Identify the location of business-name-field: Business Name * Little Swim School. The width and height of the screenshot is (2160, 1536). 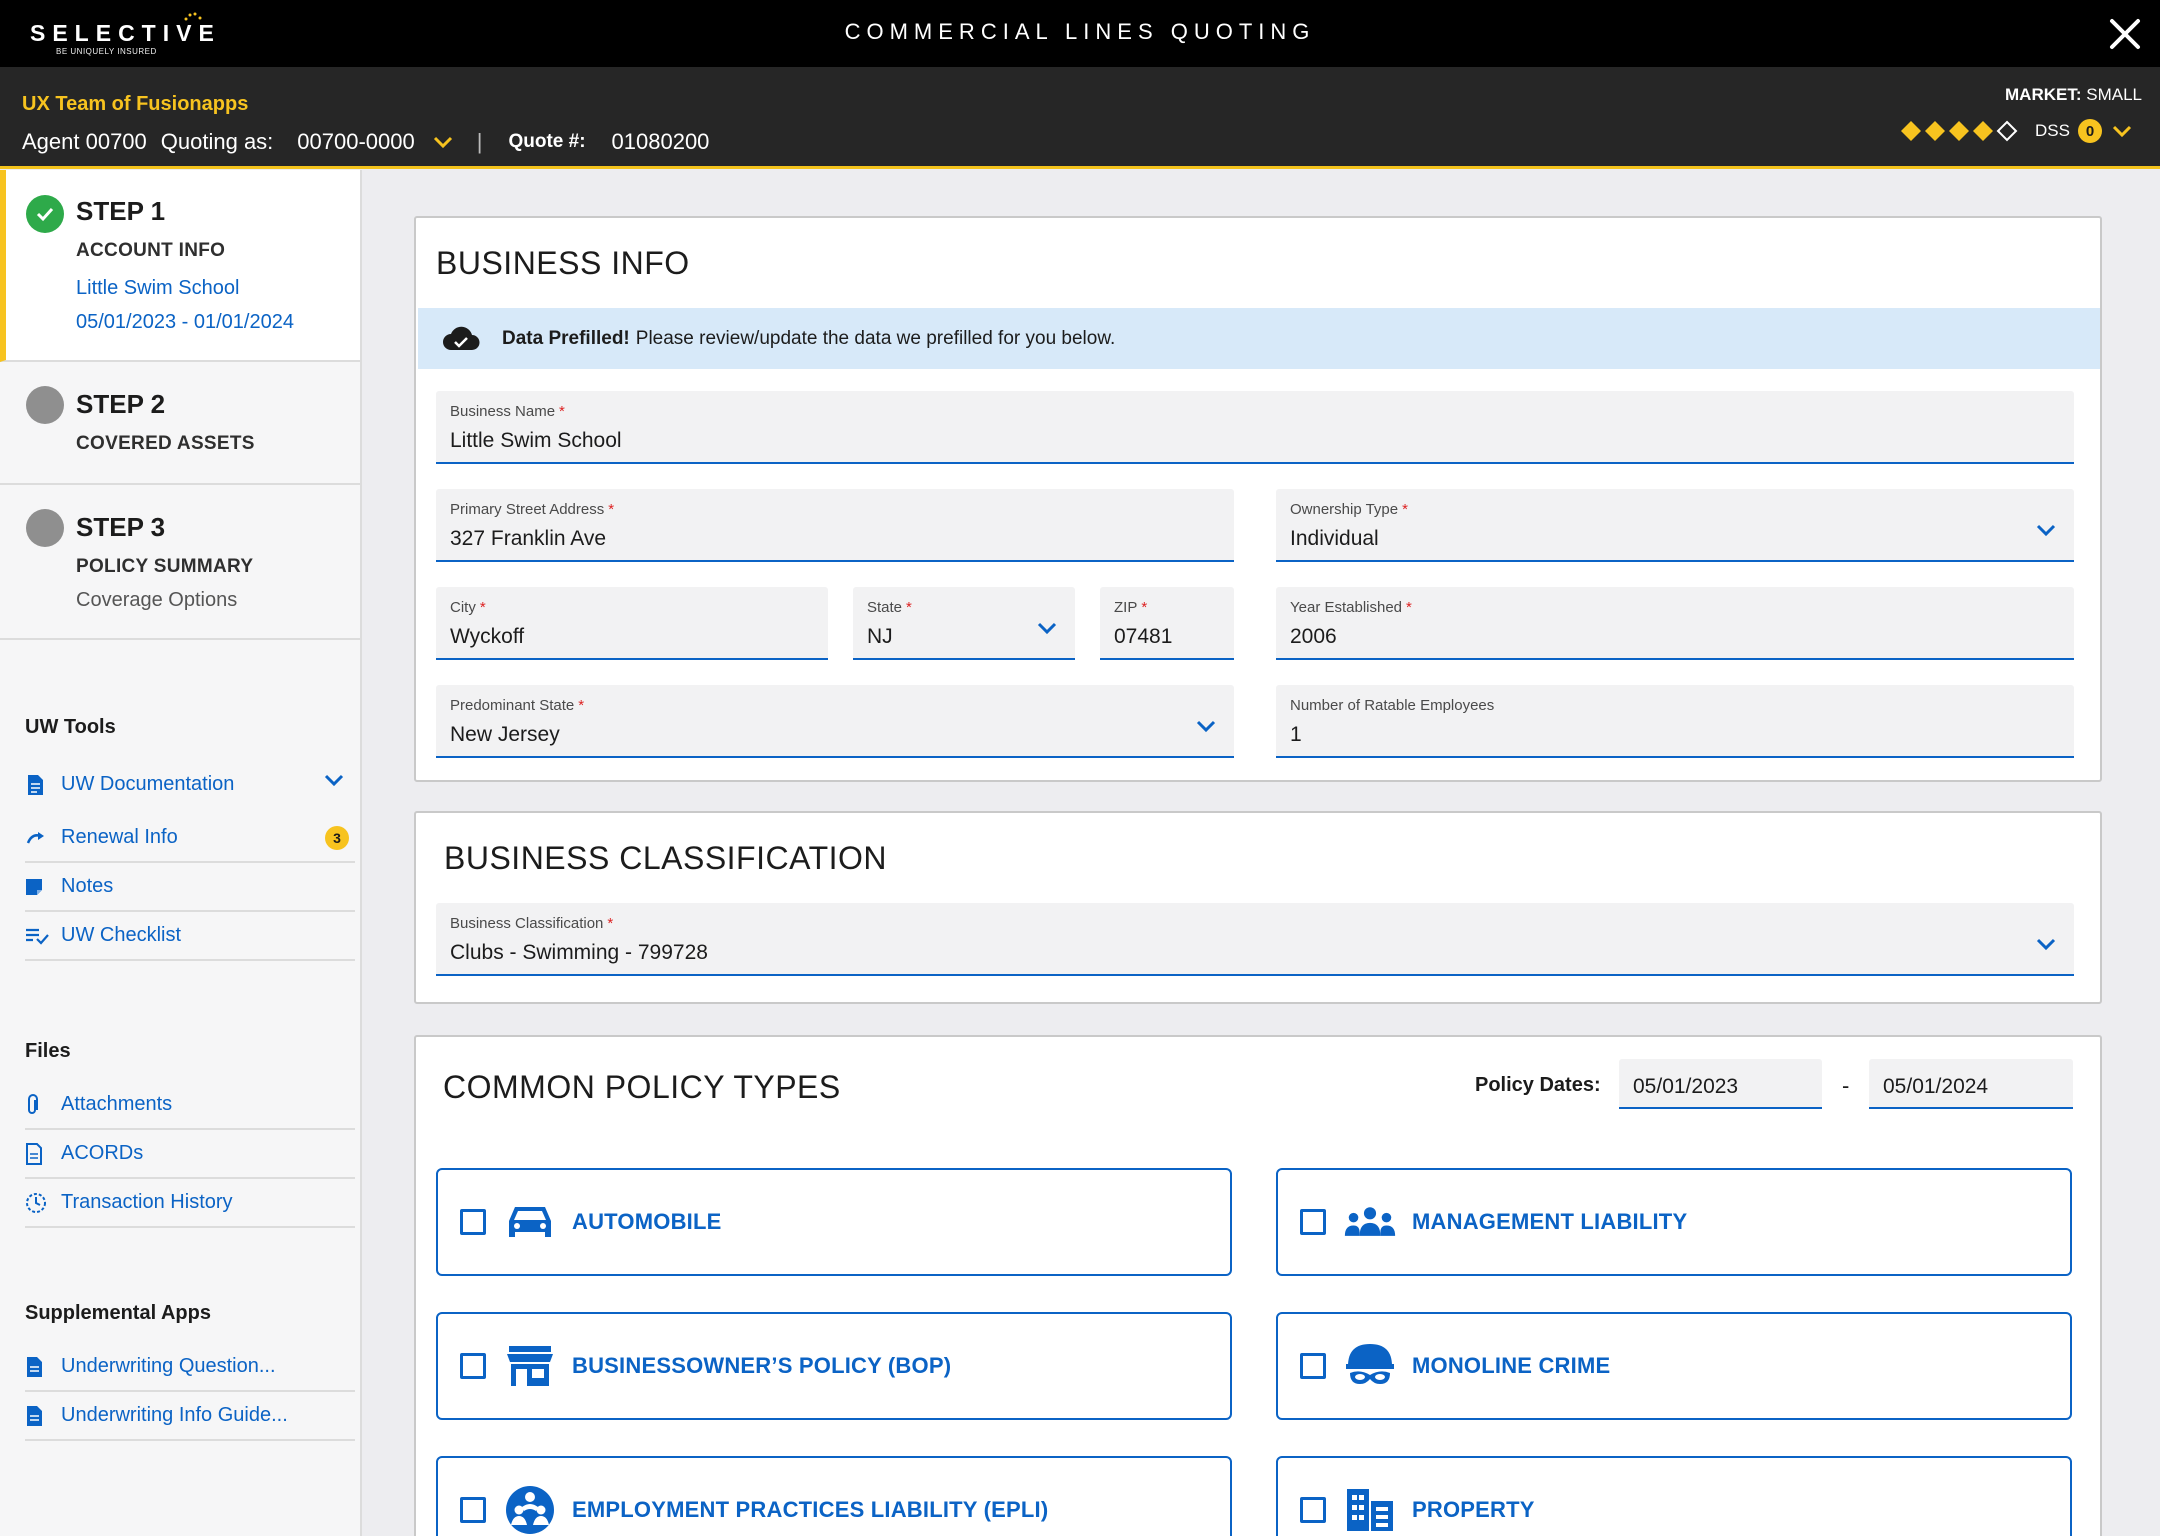
(1255, 427).